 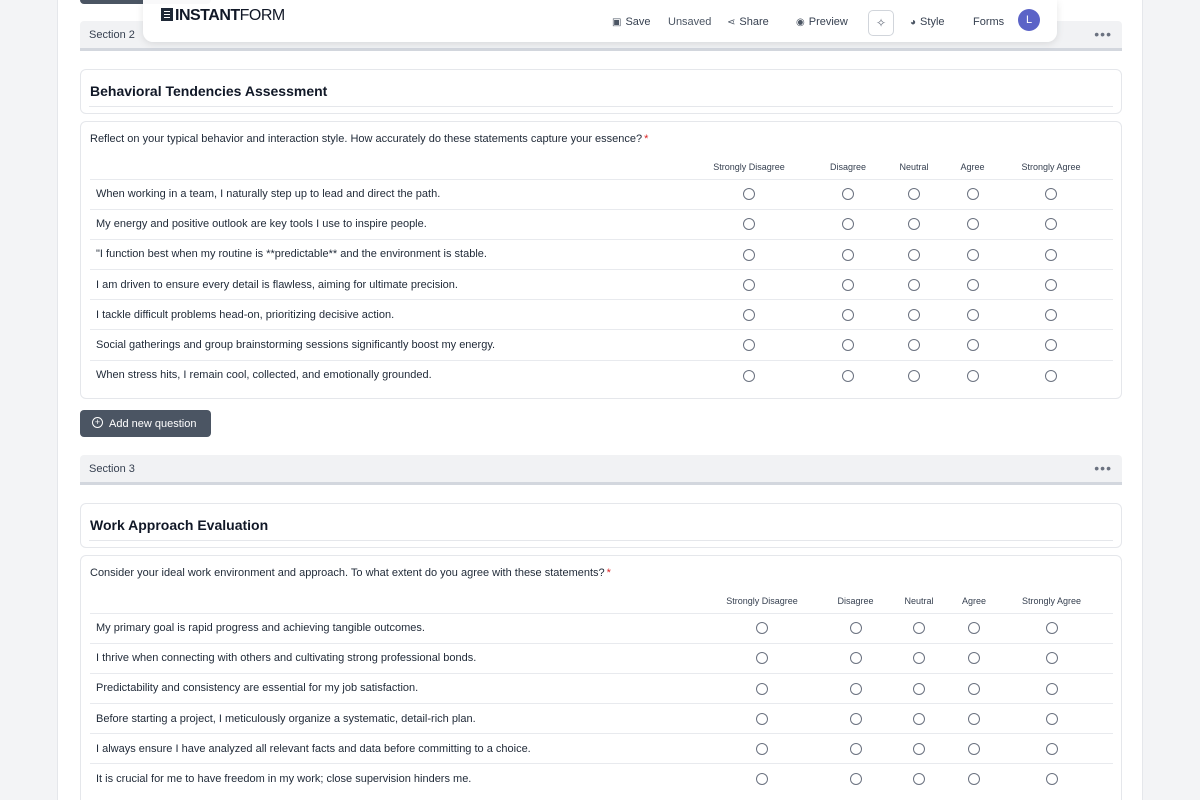 I want to click on section-title-card: Behavioral Tendencies Assessment, so click(x=601, y=91).